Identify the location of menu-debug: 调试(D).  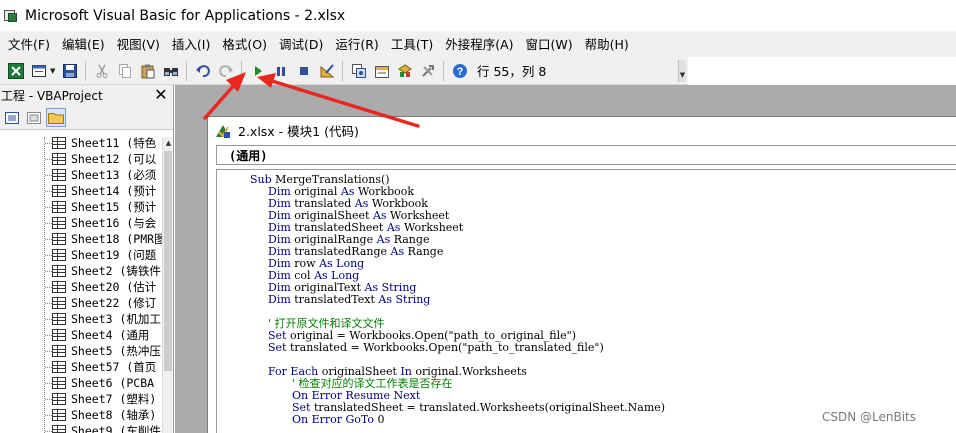
(301, 45).